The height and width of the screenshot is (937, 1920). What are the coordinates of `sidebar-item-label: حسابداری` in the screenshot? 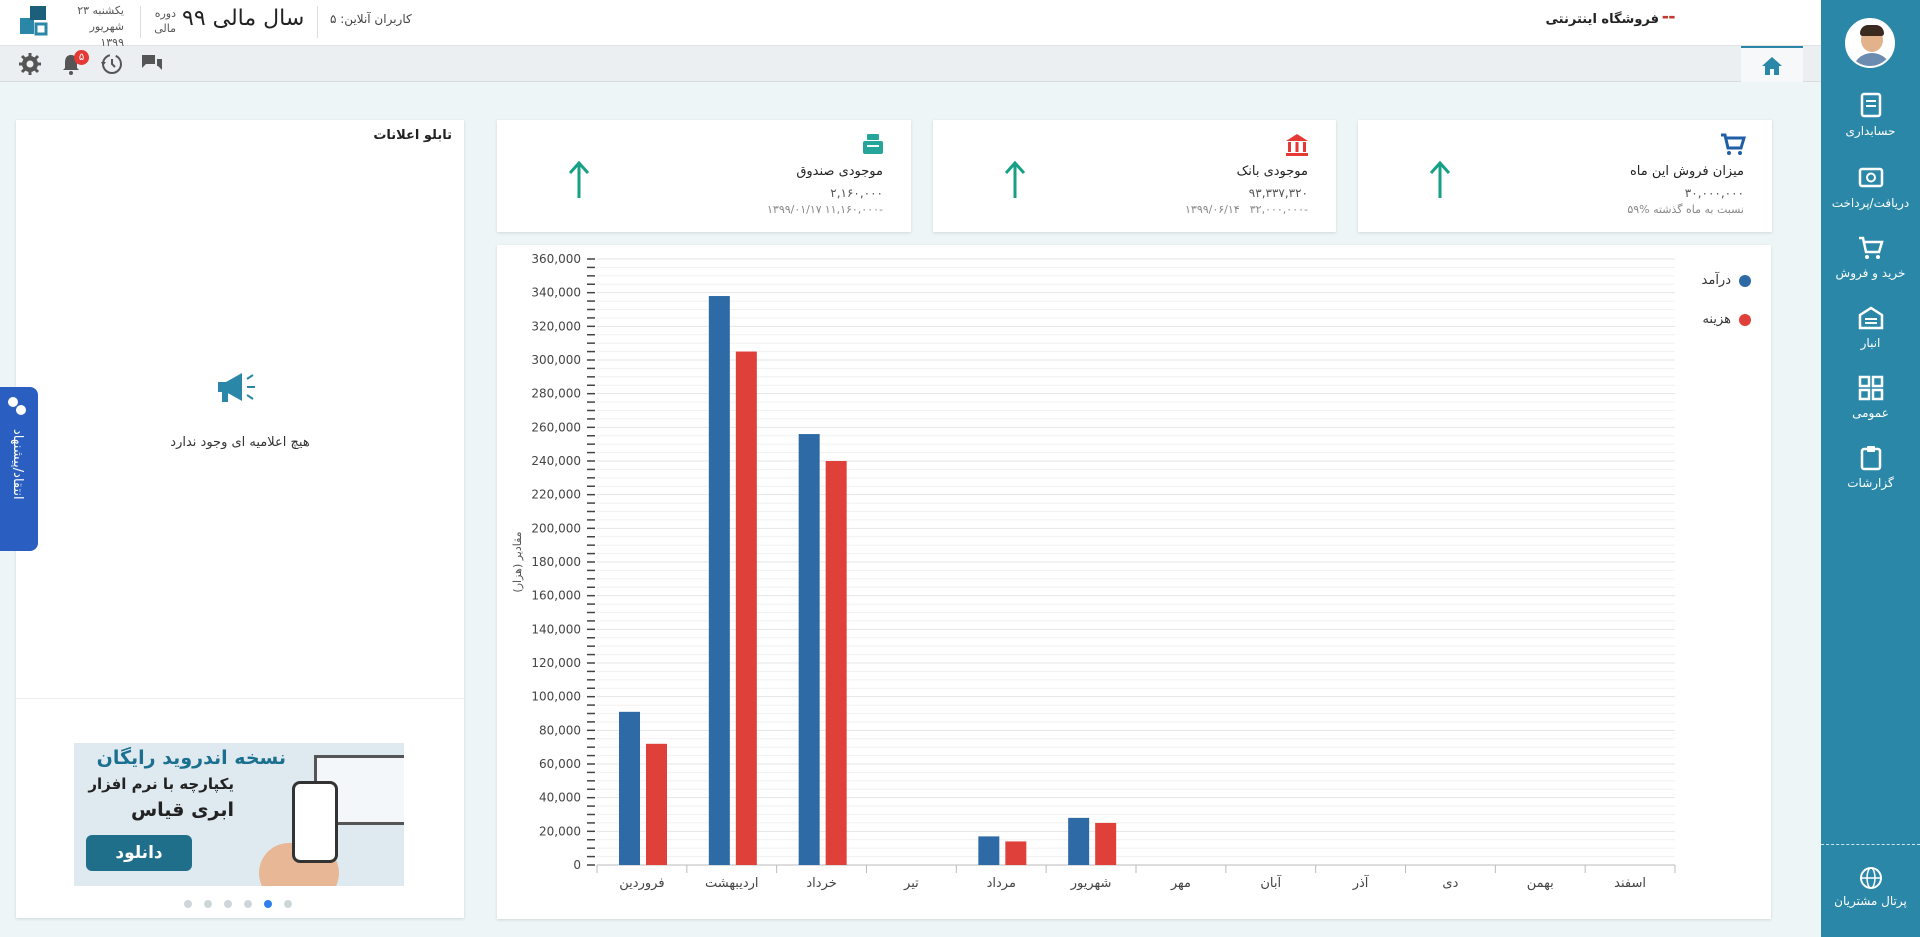 It's located at (1870, 131).